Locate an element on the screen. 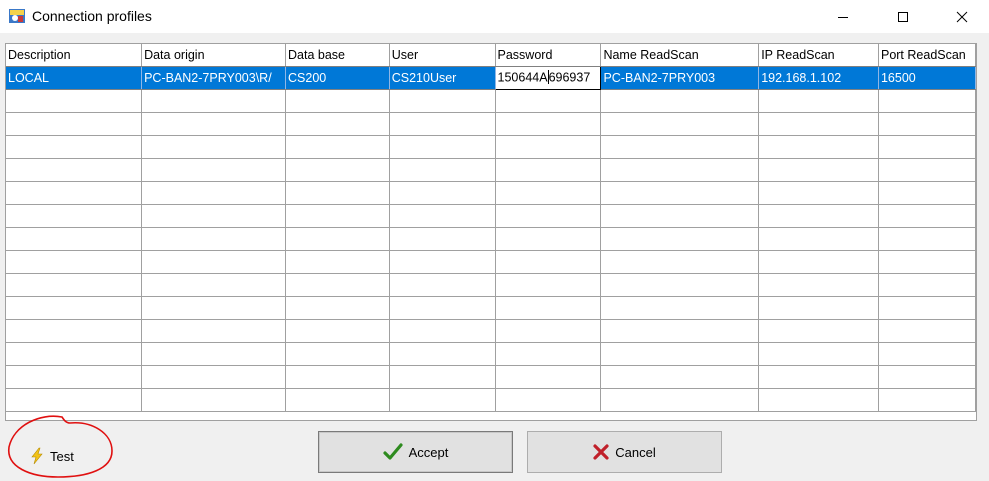  minimize-button is located at coordinates (843, 16).